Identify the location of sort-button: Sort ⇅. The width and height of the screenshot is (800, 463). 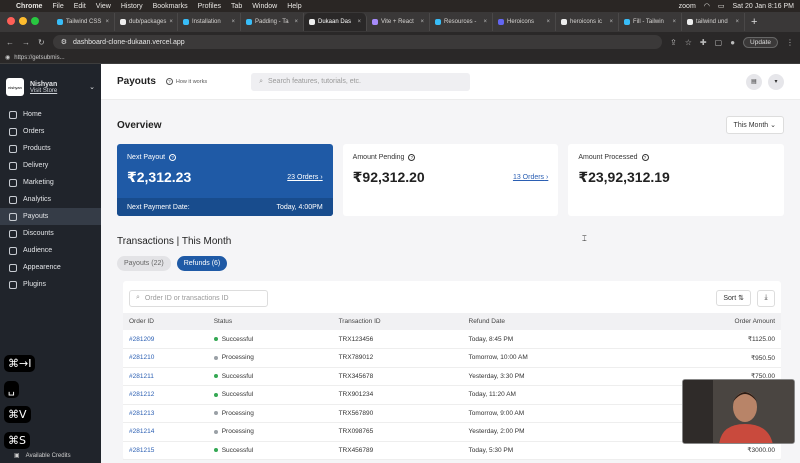
(733, 298).